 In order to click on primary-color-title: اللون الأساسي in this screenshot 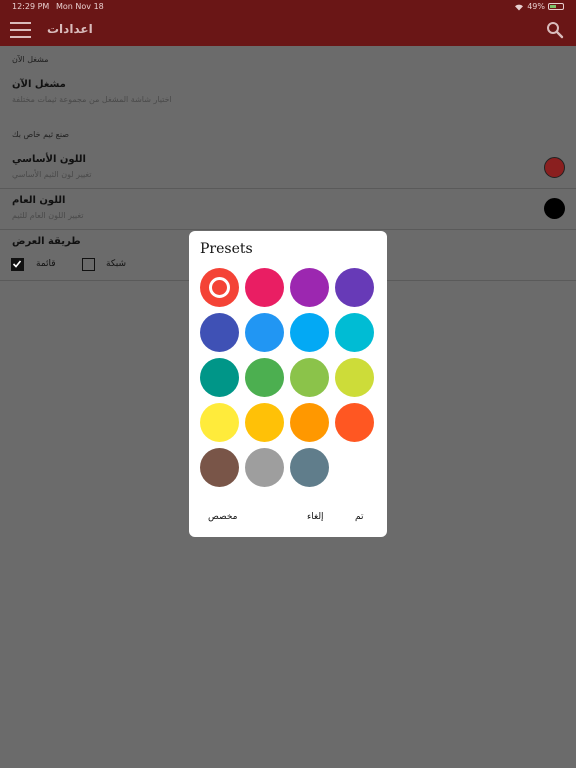, I will do `click(49, 159)`.